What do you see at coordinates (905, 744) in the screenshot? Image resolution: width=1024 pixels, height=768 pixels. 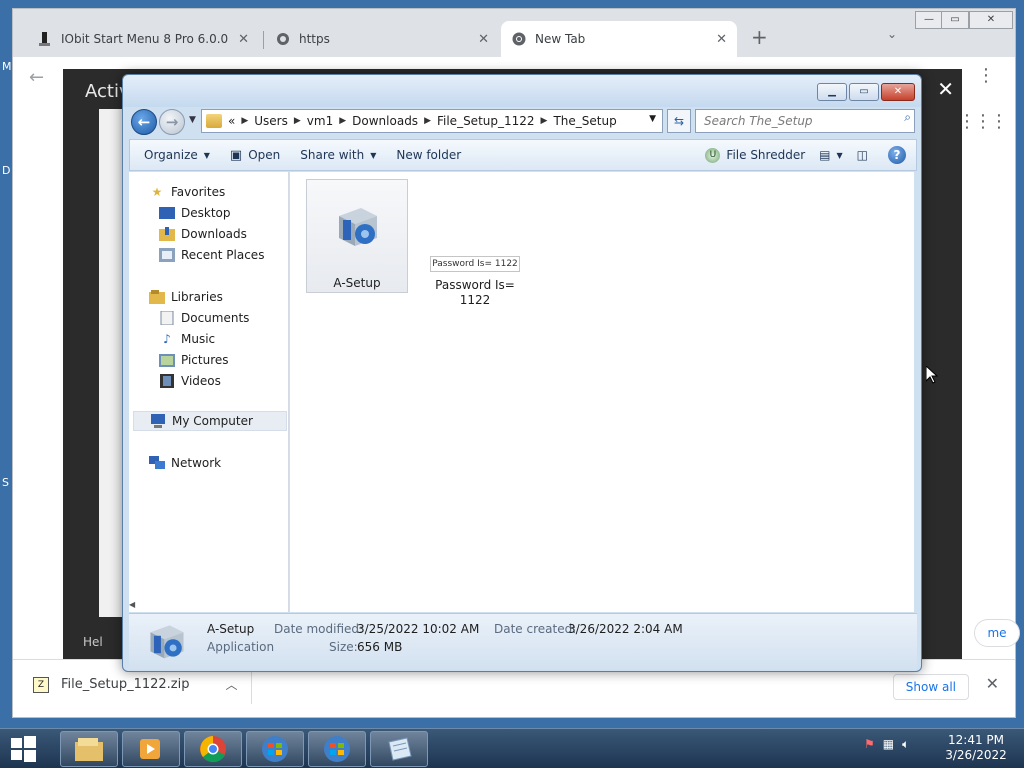 I see `volume-icon: 🔈︎` at bounding box center [905, 744].